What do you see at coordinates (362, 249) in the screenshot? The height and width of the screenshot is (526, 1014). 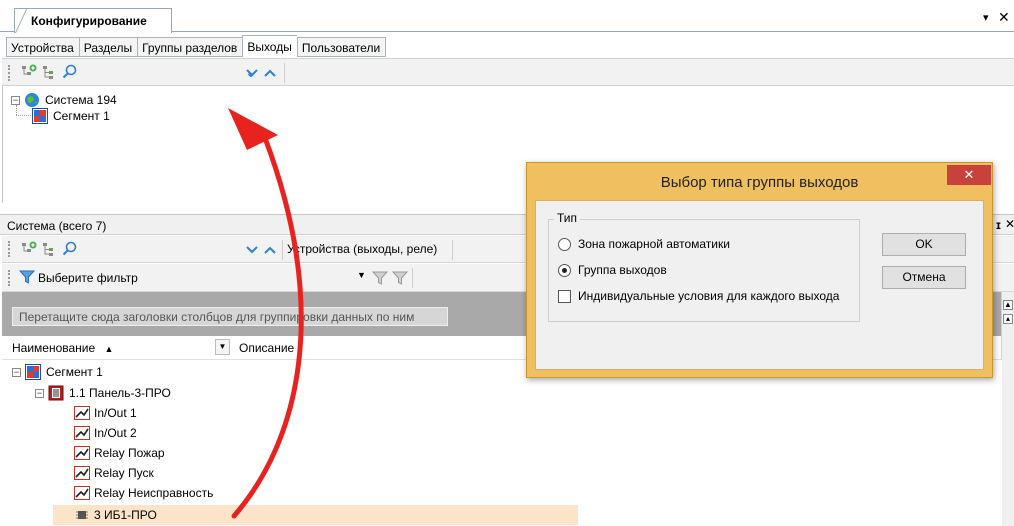 I see `devices-dropdown: Устройства (выходы, реле)` at bounding box center [362, 249].